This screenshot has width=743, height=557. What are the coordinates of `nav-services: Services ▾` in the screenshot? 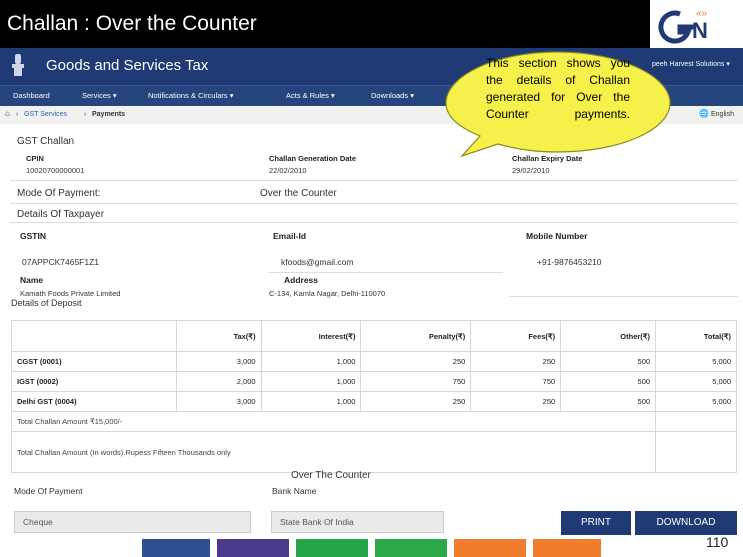 It's located at (99, 95).